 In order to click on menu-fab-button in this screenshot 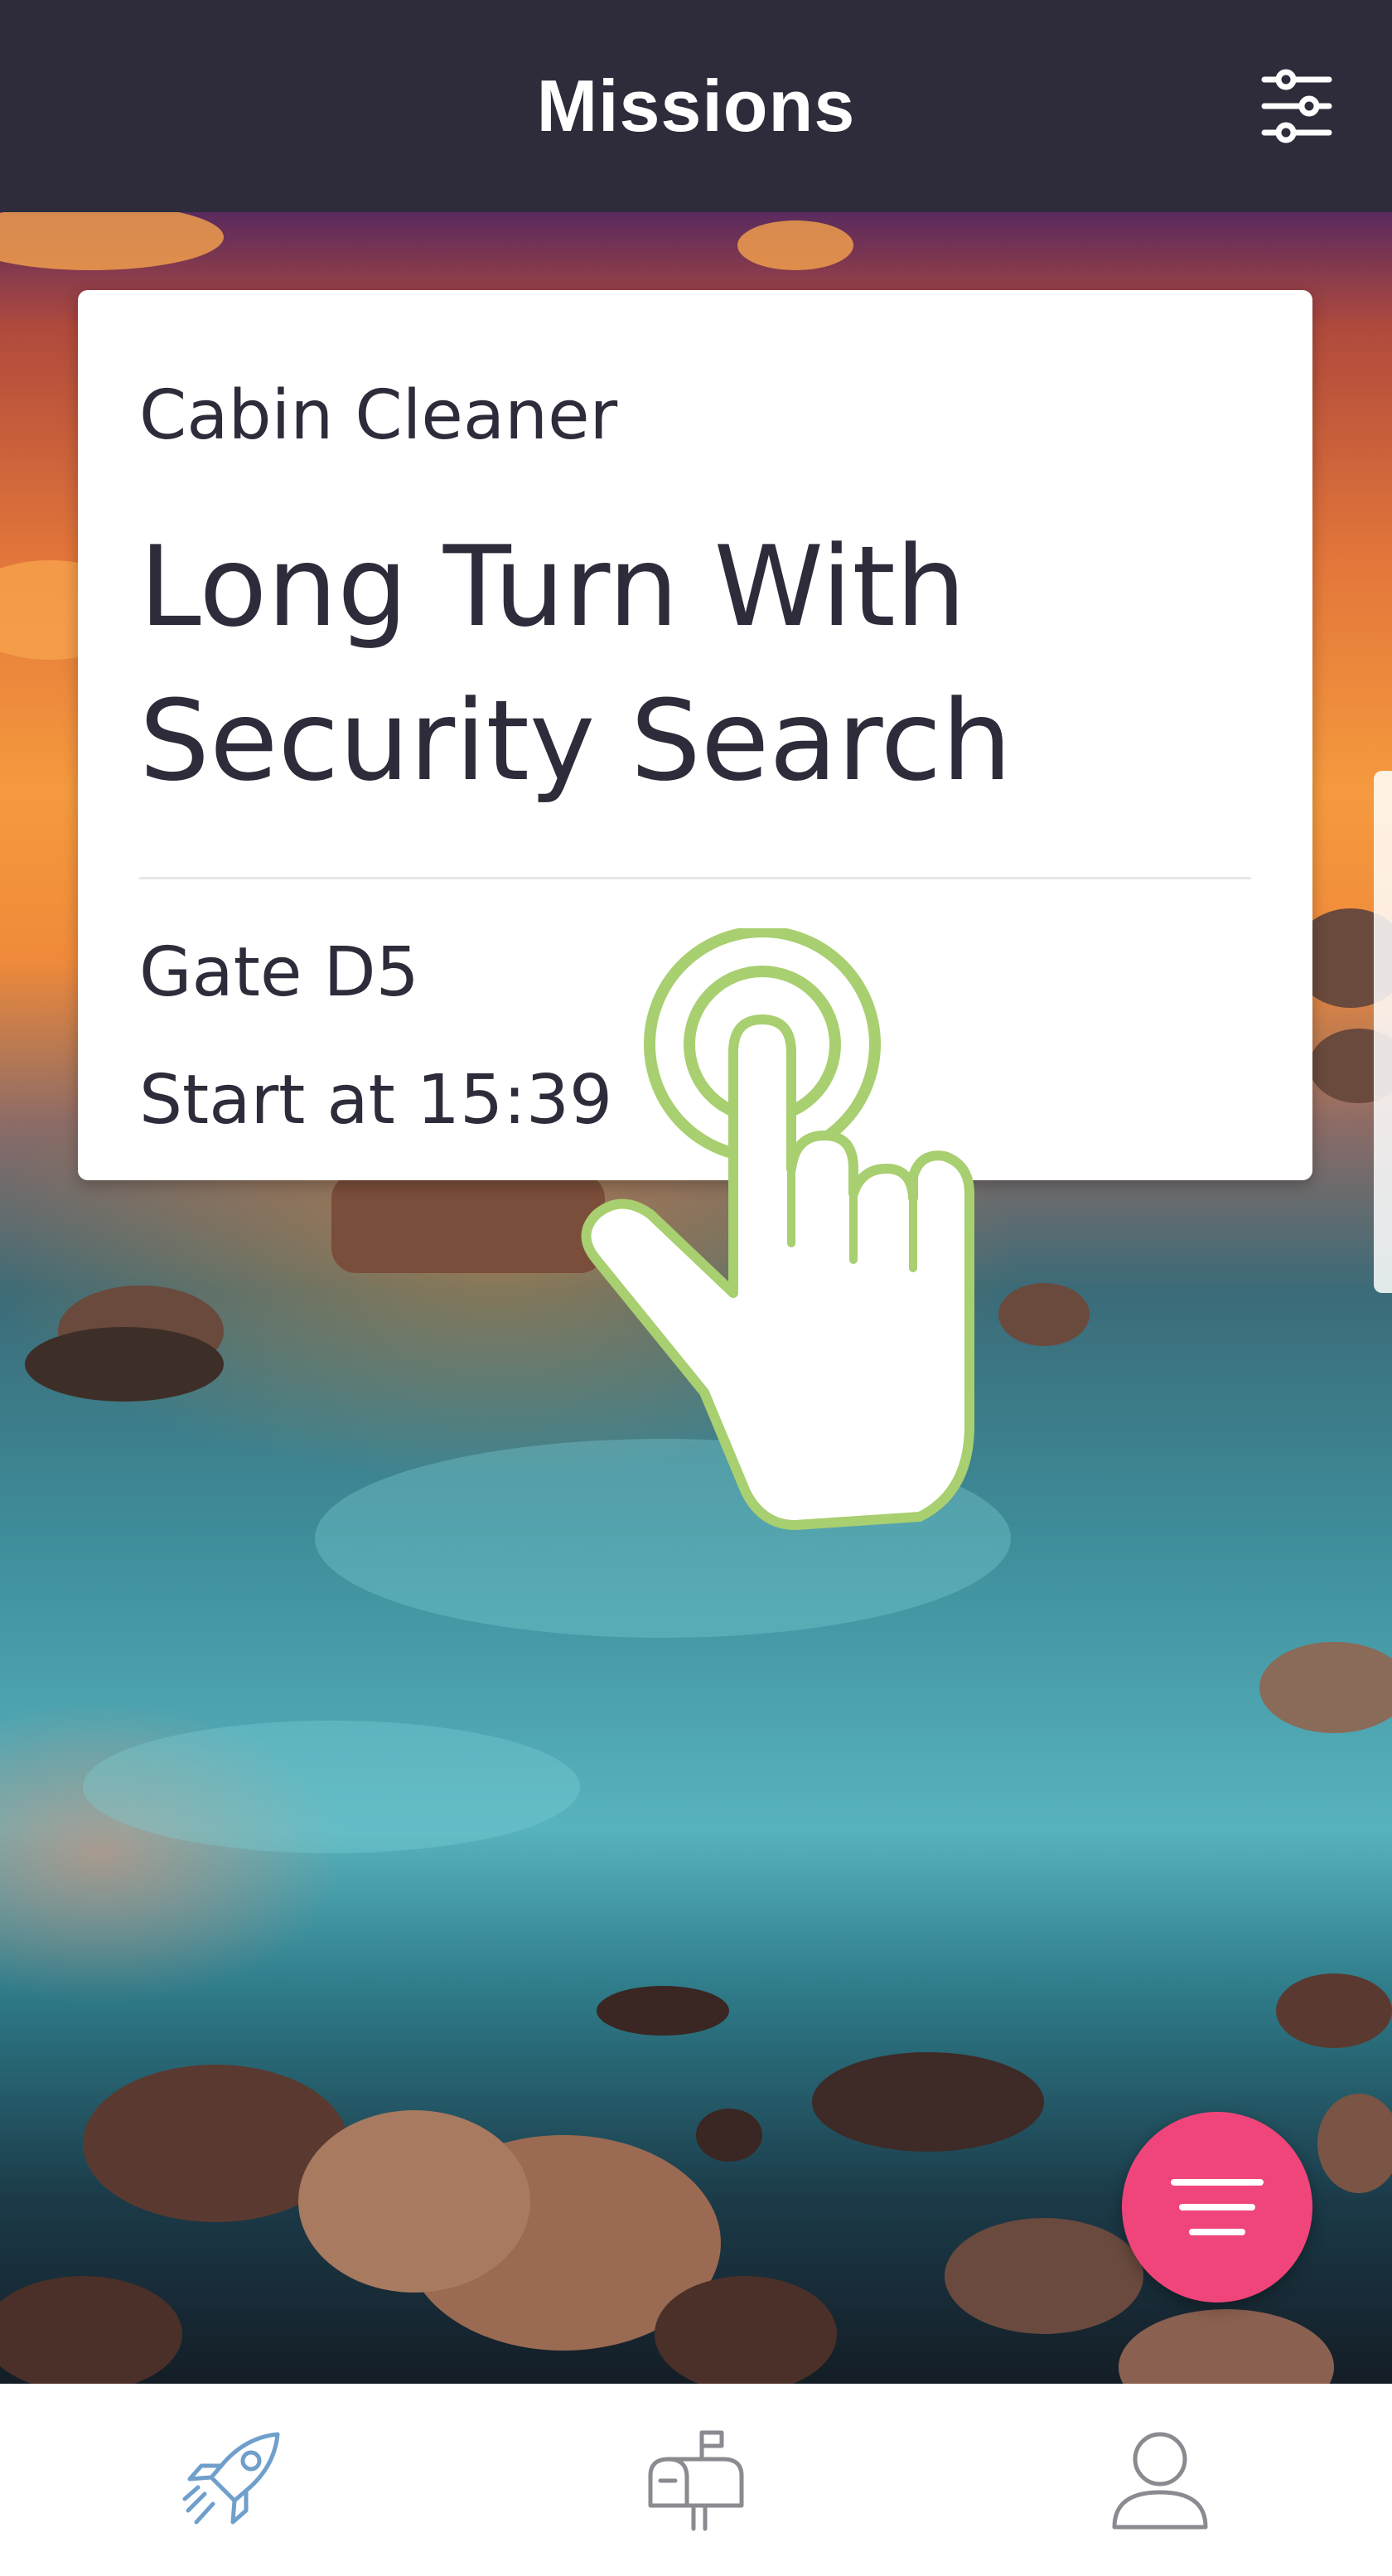, I will do `click(1217, 2207)`.